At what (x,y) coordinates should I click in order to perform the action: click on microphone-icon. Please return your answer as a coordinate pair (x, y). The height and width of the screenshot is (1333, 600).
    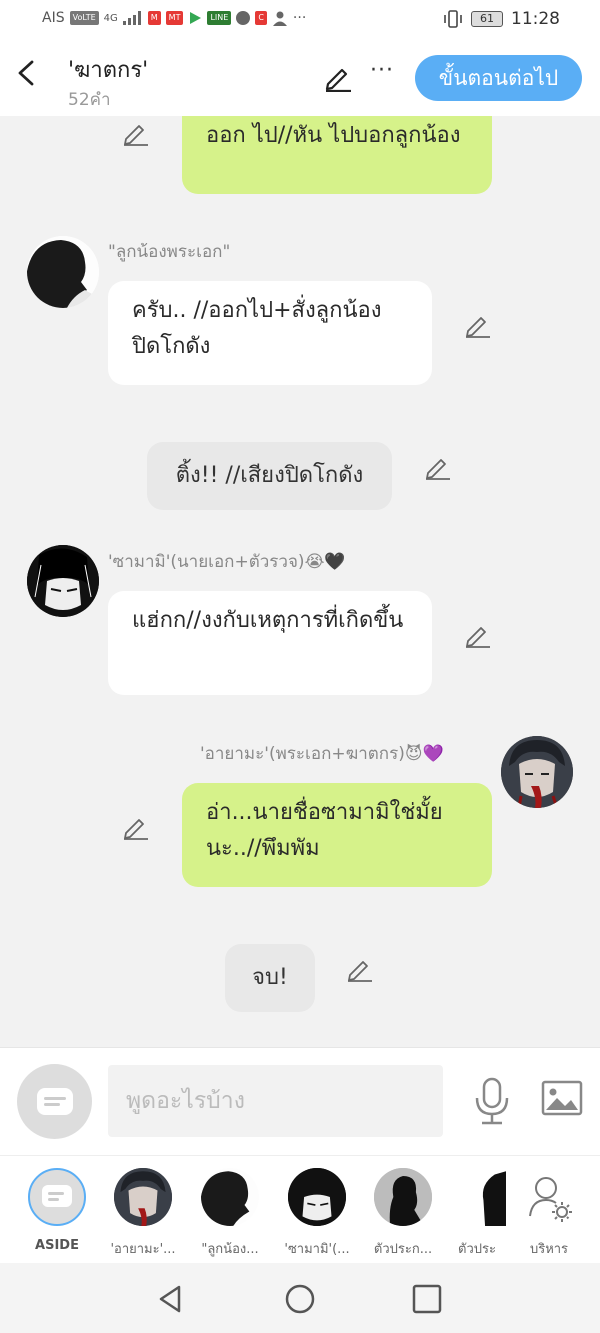
    Looking at the image, I should click on (492, 1101).